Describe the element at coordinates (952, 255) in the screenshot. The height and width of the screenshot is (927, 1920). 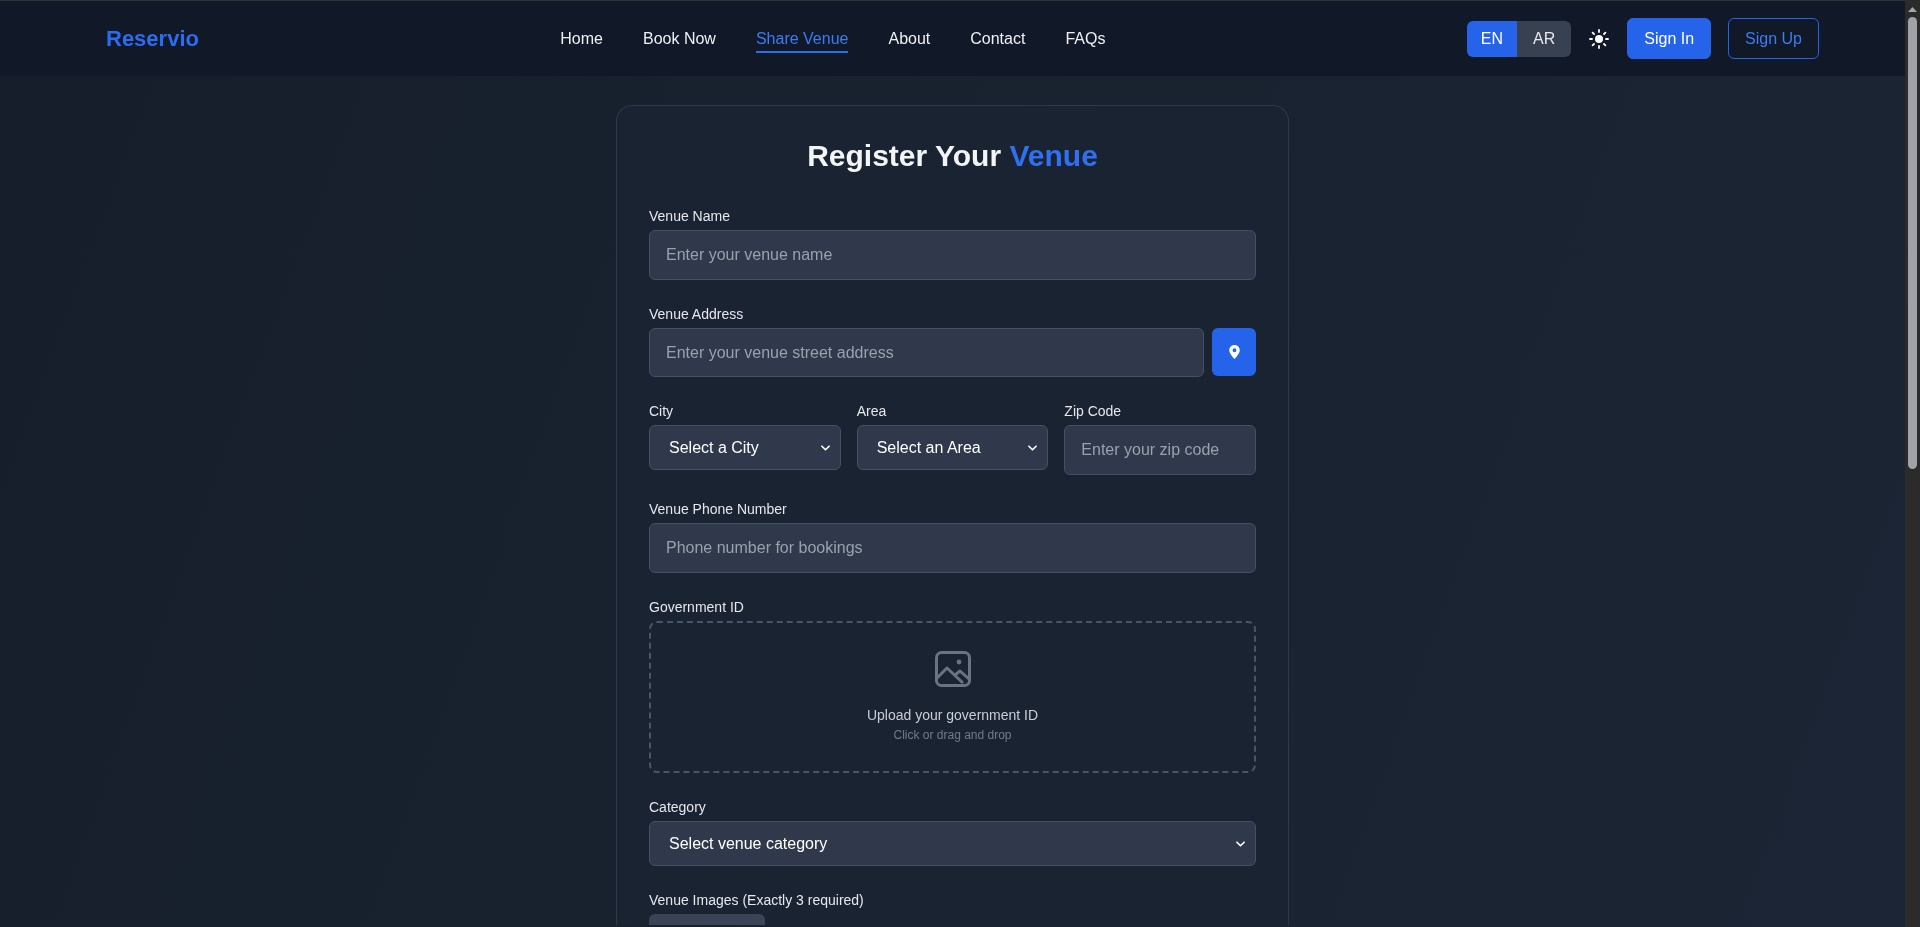
I see `text-input-field: Enter your venue name` at that location.